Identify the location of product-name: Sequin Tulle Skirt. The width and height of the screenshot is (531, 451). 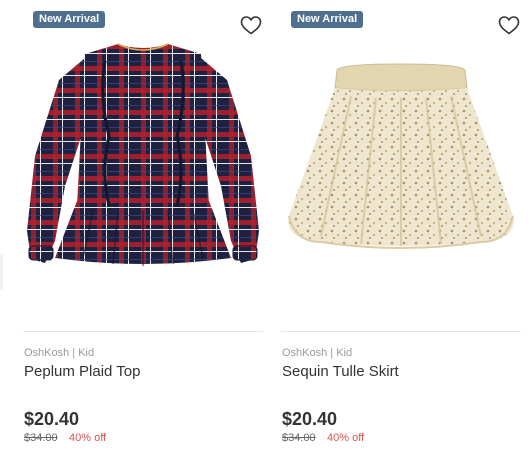
(340, 371).